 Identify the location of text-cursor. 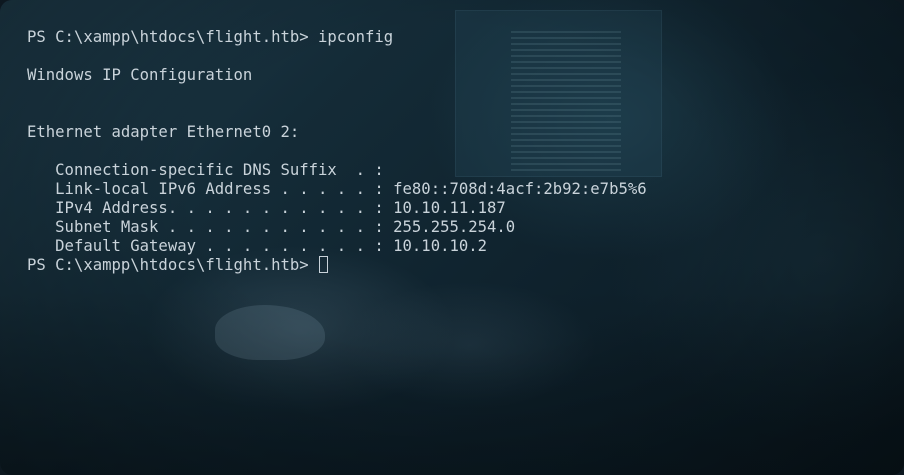
(324, 264).